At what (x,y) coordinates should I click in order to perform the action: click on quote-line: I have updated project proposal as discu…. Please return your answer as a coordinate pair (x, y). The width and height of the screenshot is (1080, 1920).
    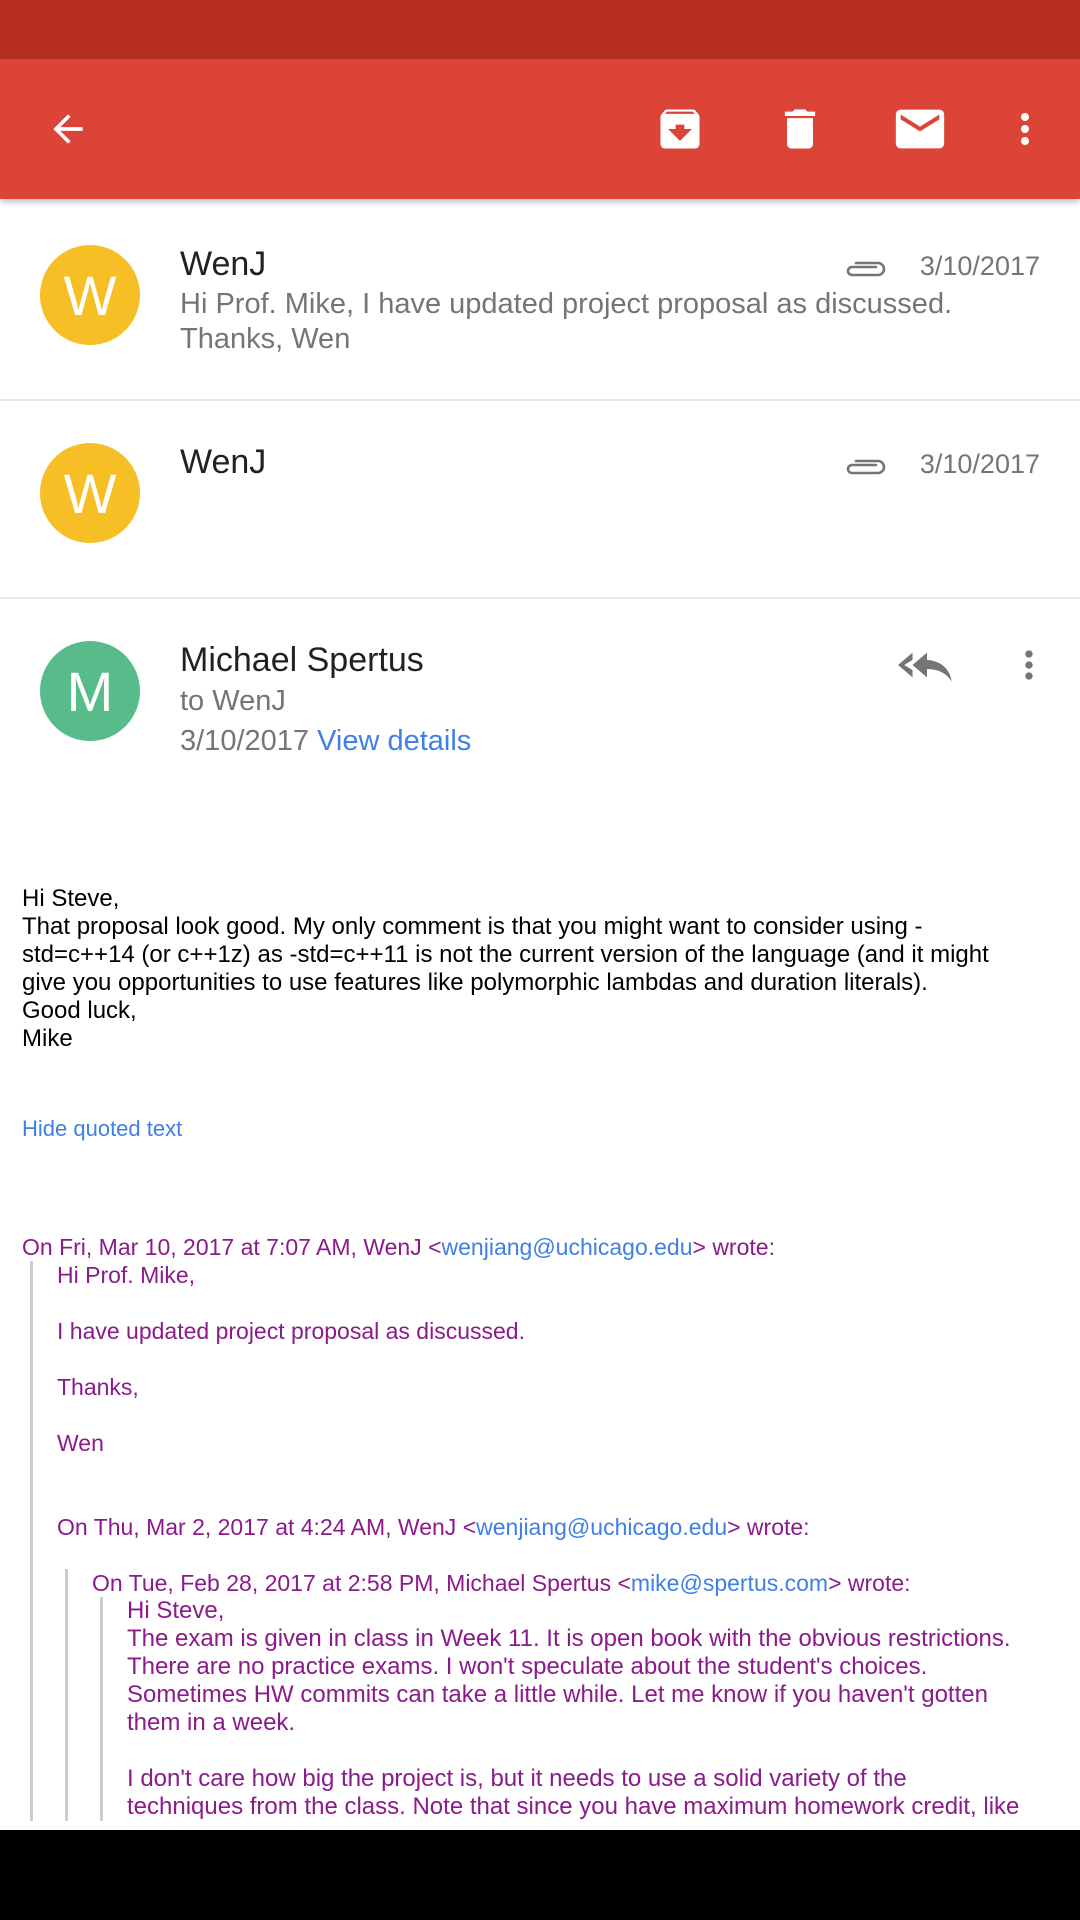
    Looking at the image, I should click on (291, 1331).